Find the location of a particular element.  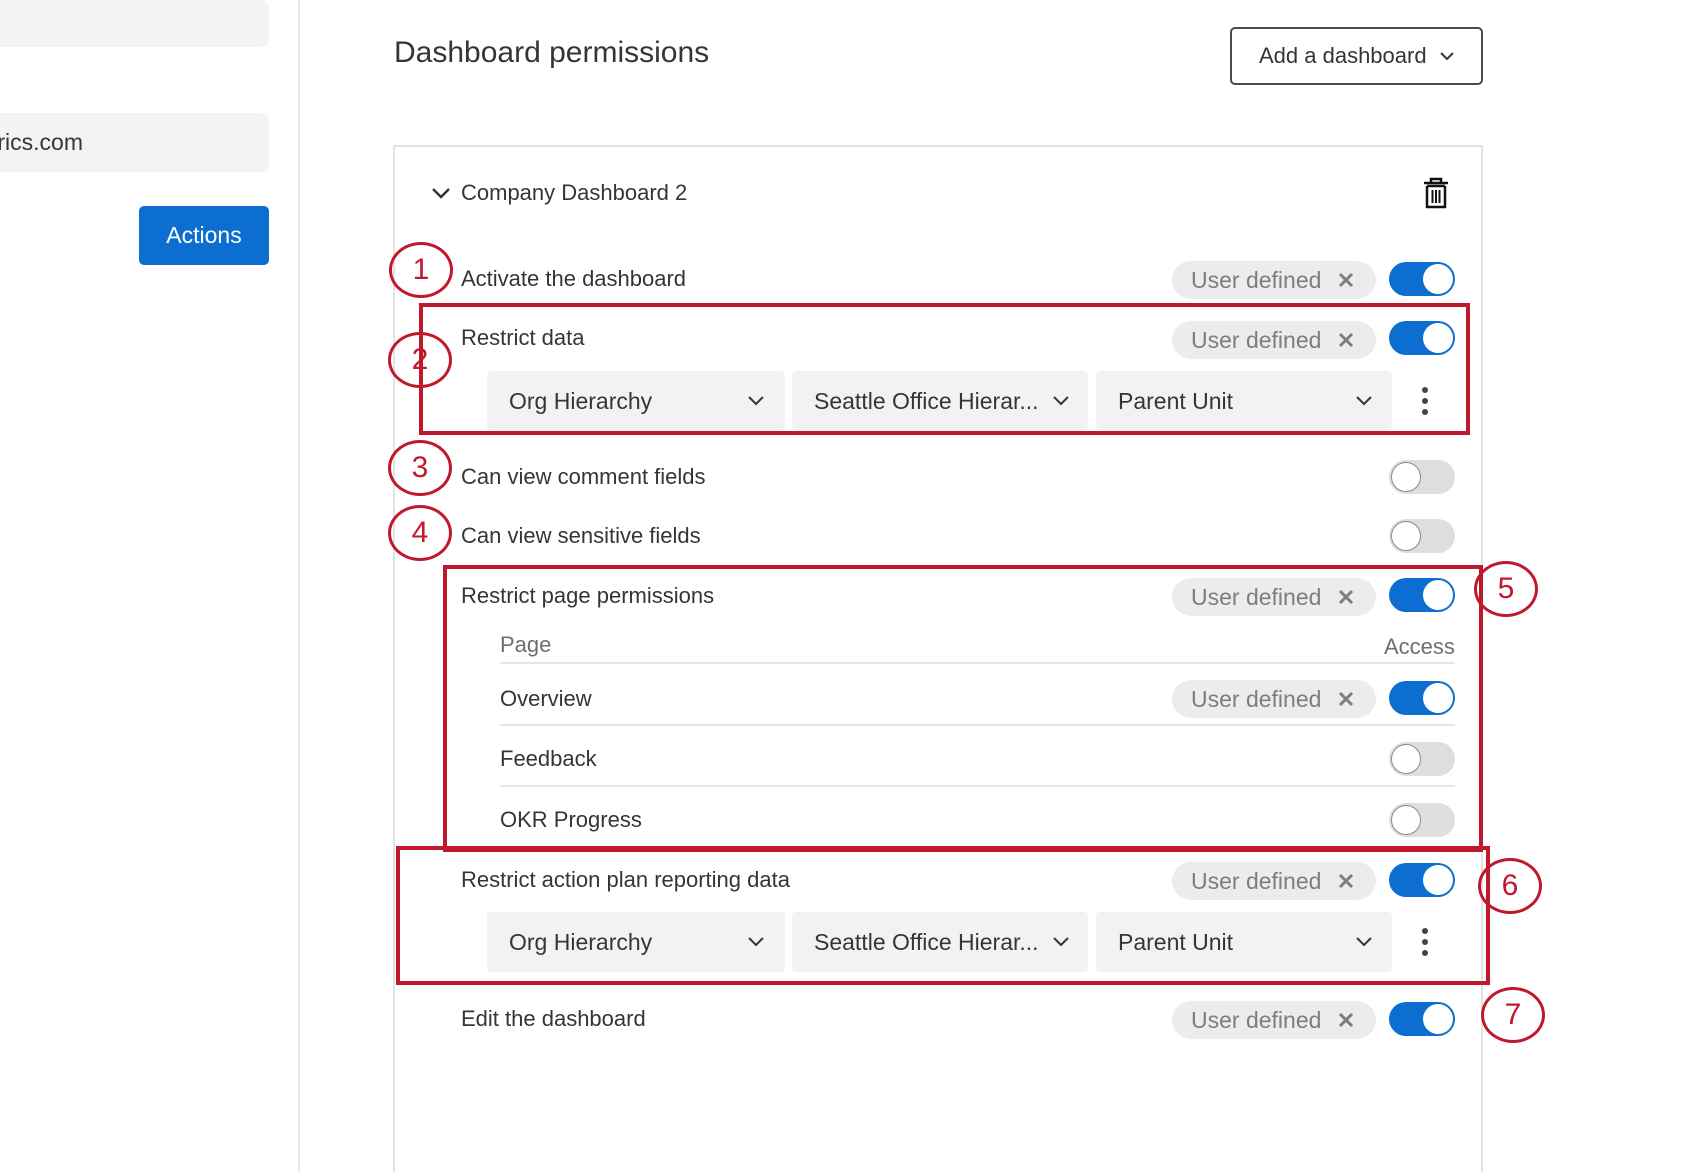

page-title: Dashboard permissions is located at coordinates (552, 52).